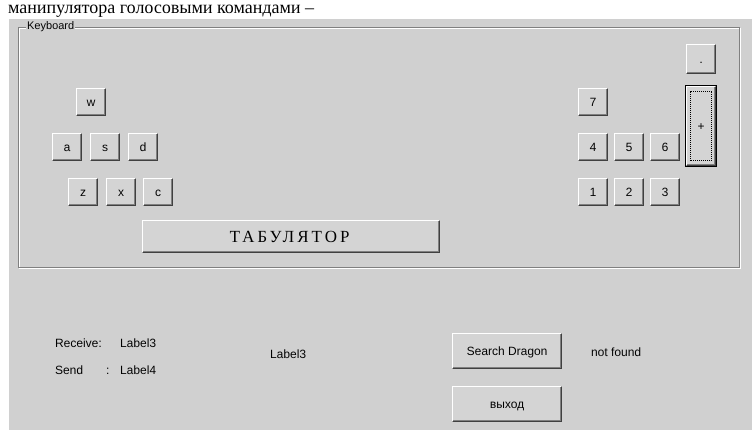 The height and width of the screenshot is (430, 752). Describe the element at coordinates (105, 147) in the screenshot. I see `key-button: s` at that location.